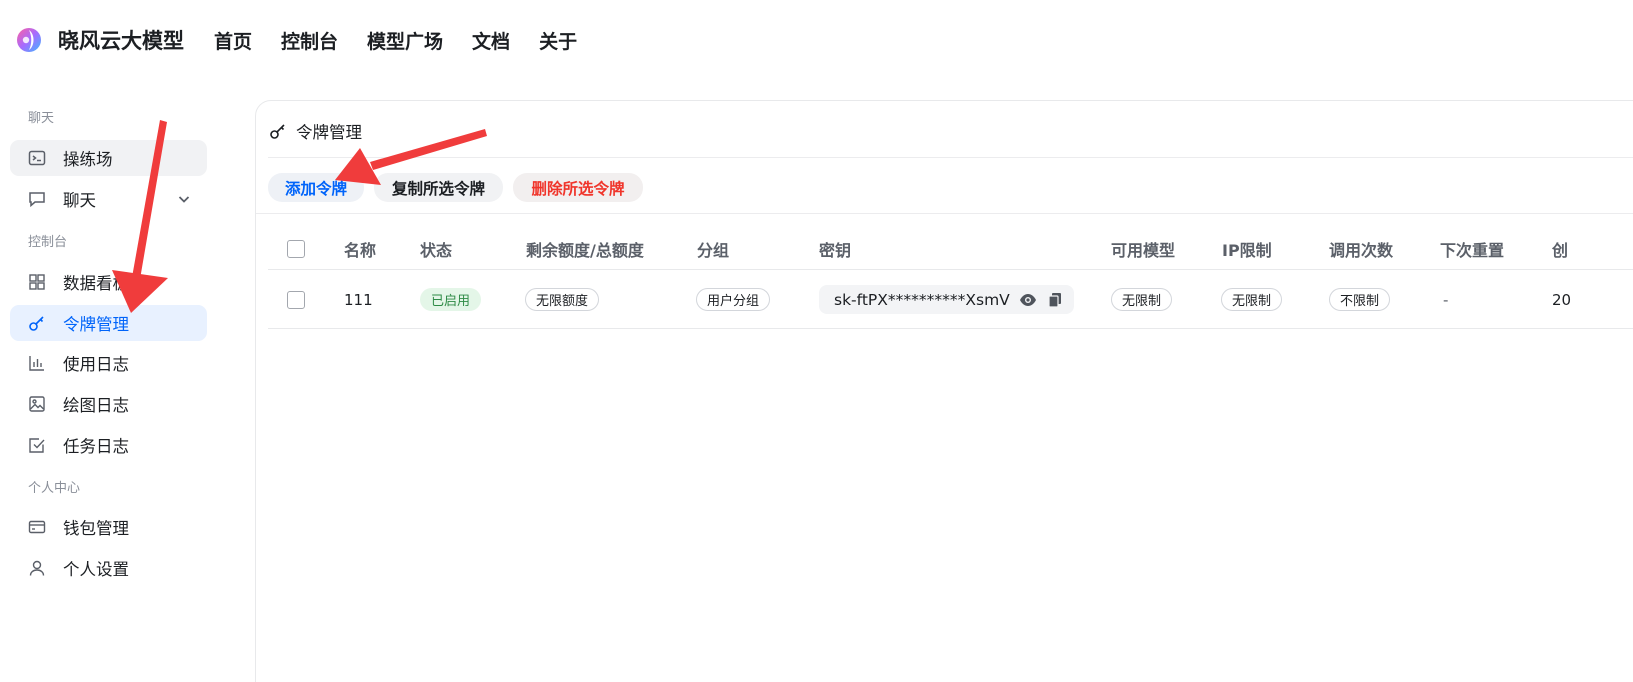  I want to click on column-header-models: 可用模型, so click(1143, 249).